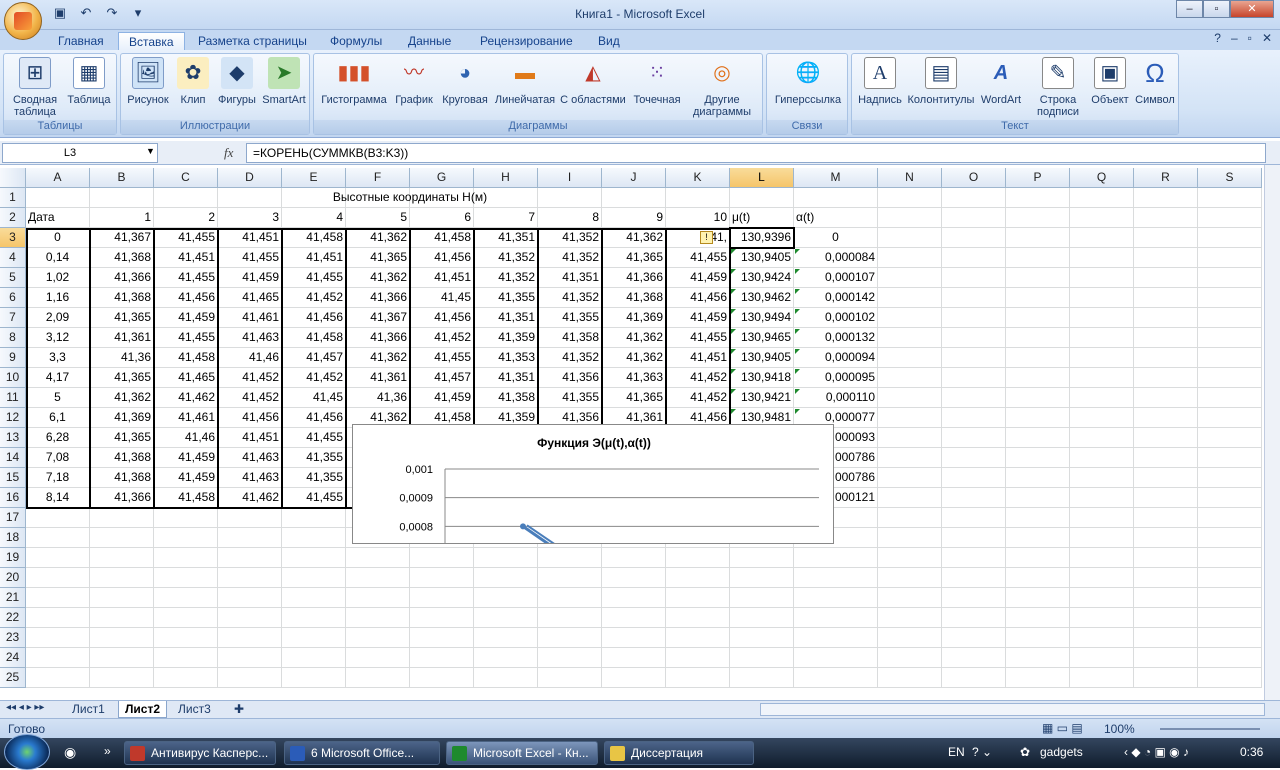 This screenshot has height=770, width=1280. Describe the element at coordinates (634, 218) in the screenshot. I see `cell: 9` at that location.